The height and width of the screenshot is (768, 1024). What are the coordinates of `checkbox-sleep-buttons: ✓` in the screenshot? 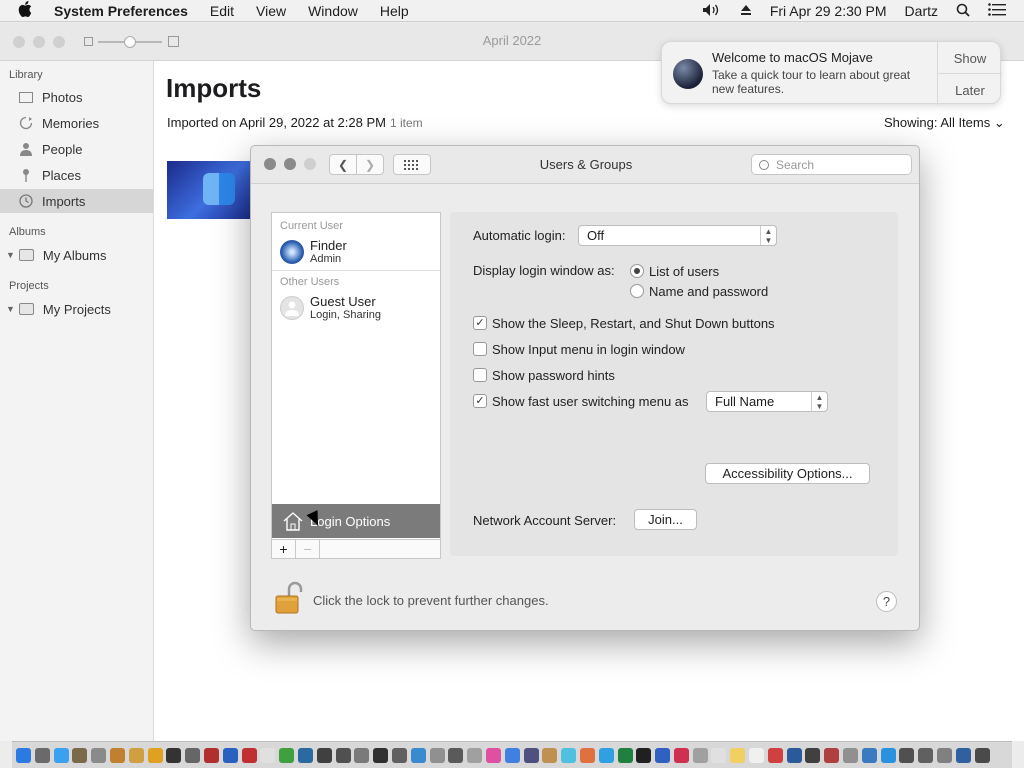 It's located at (480, 323).